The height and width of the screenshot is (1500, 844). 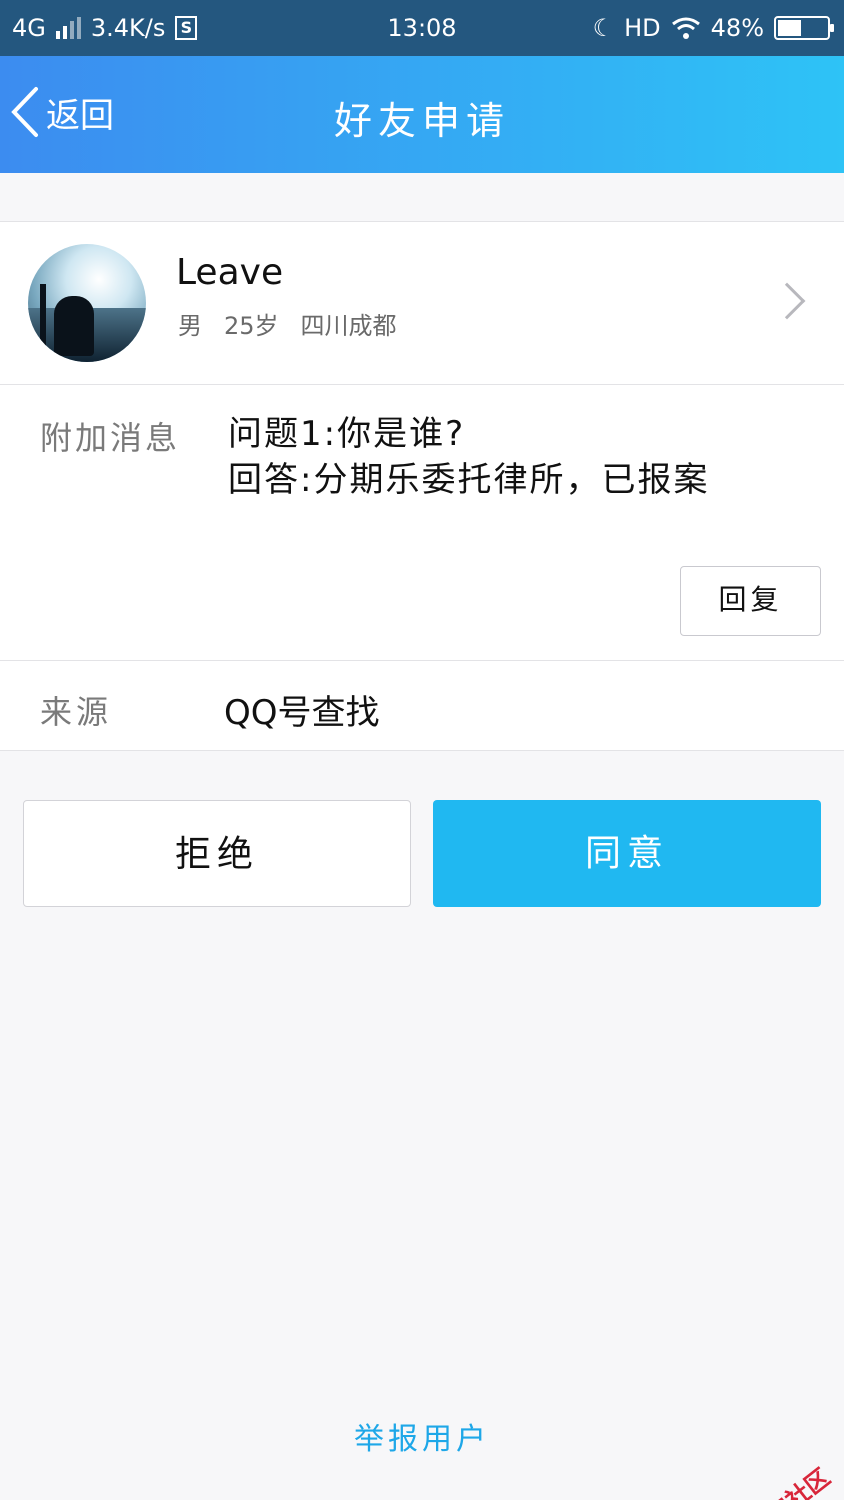 I want to click on battery-fill, so click(x=790, y=28).